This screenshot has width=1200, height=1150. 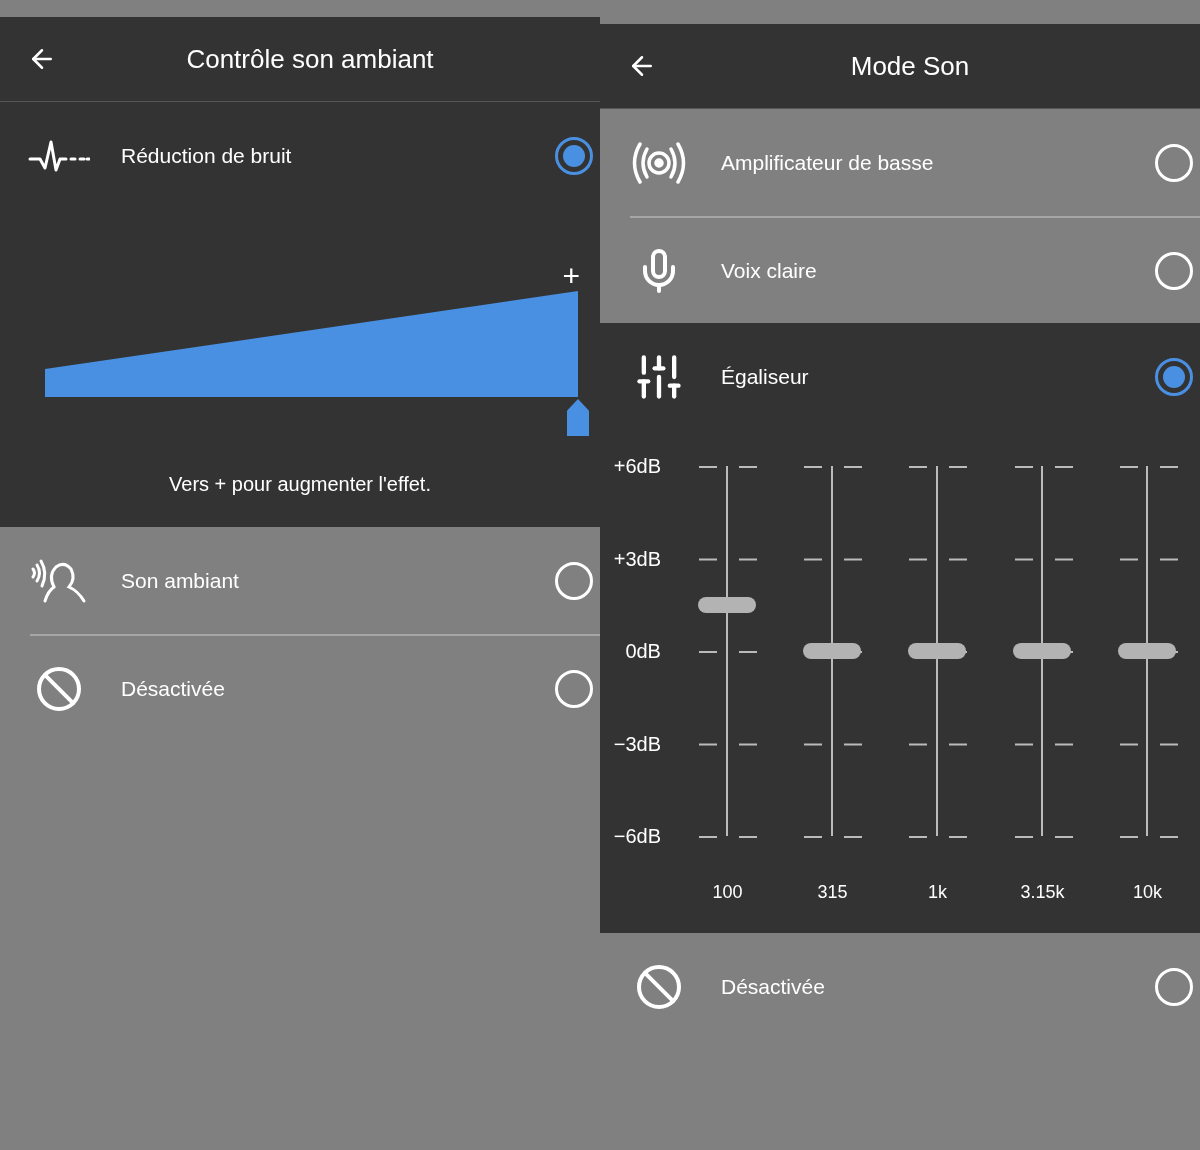 What do you see at coordinates (571, 276) in the screenshot?
I see `max-label: +` at bounding box center [571, 276].